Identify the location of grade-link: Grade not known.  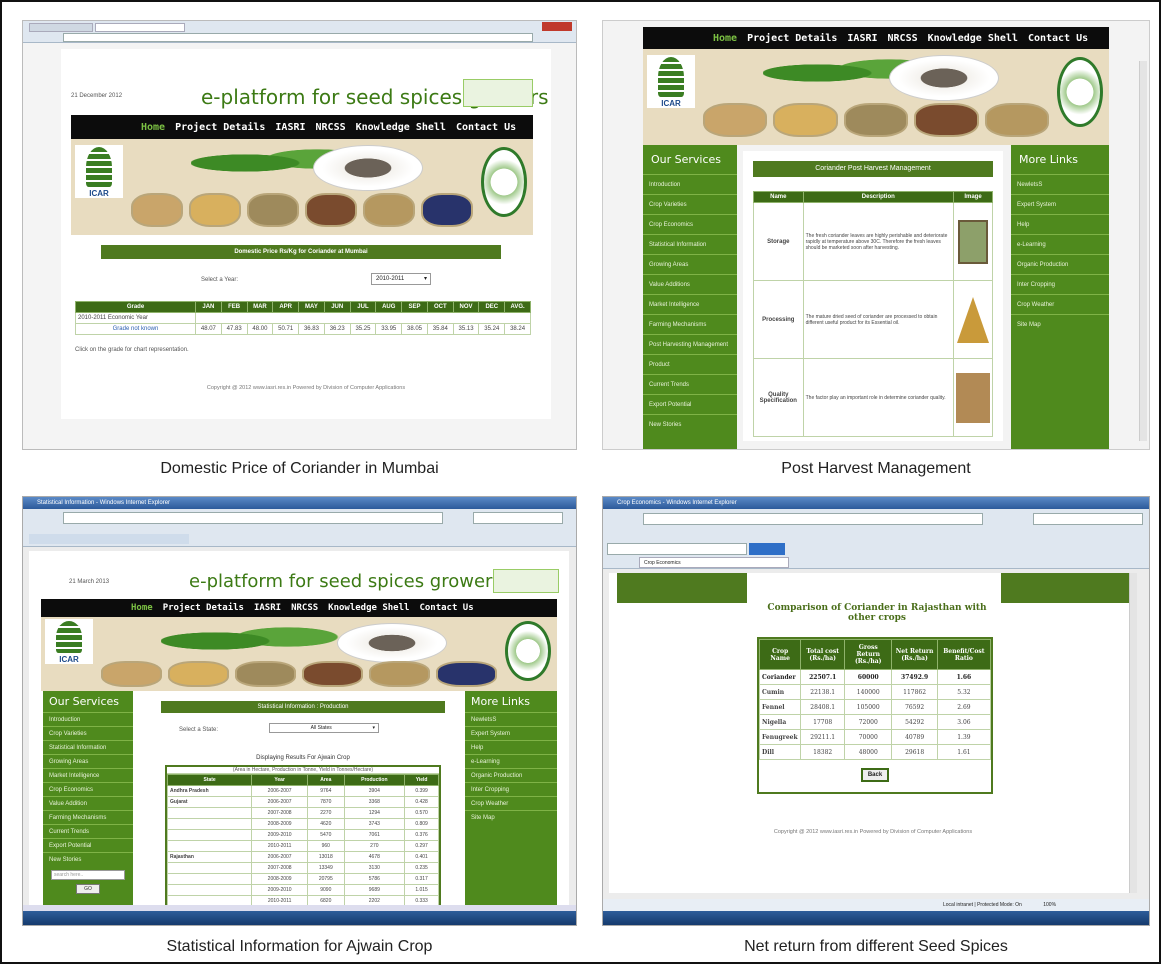
(135, 329).